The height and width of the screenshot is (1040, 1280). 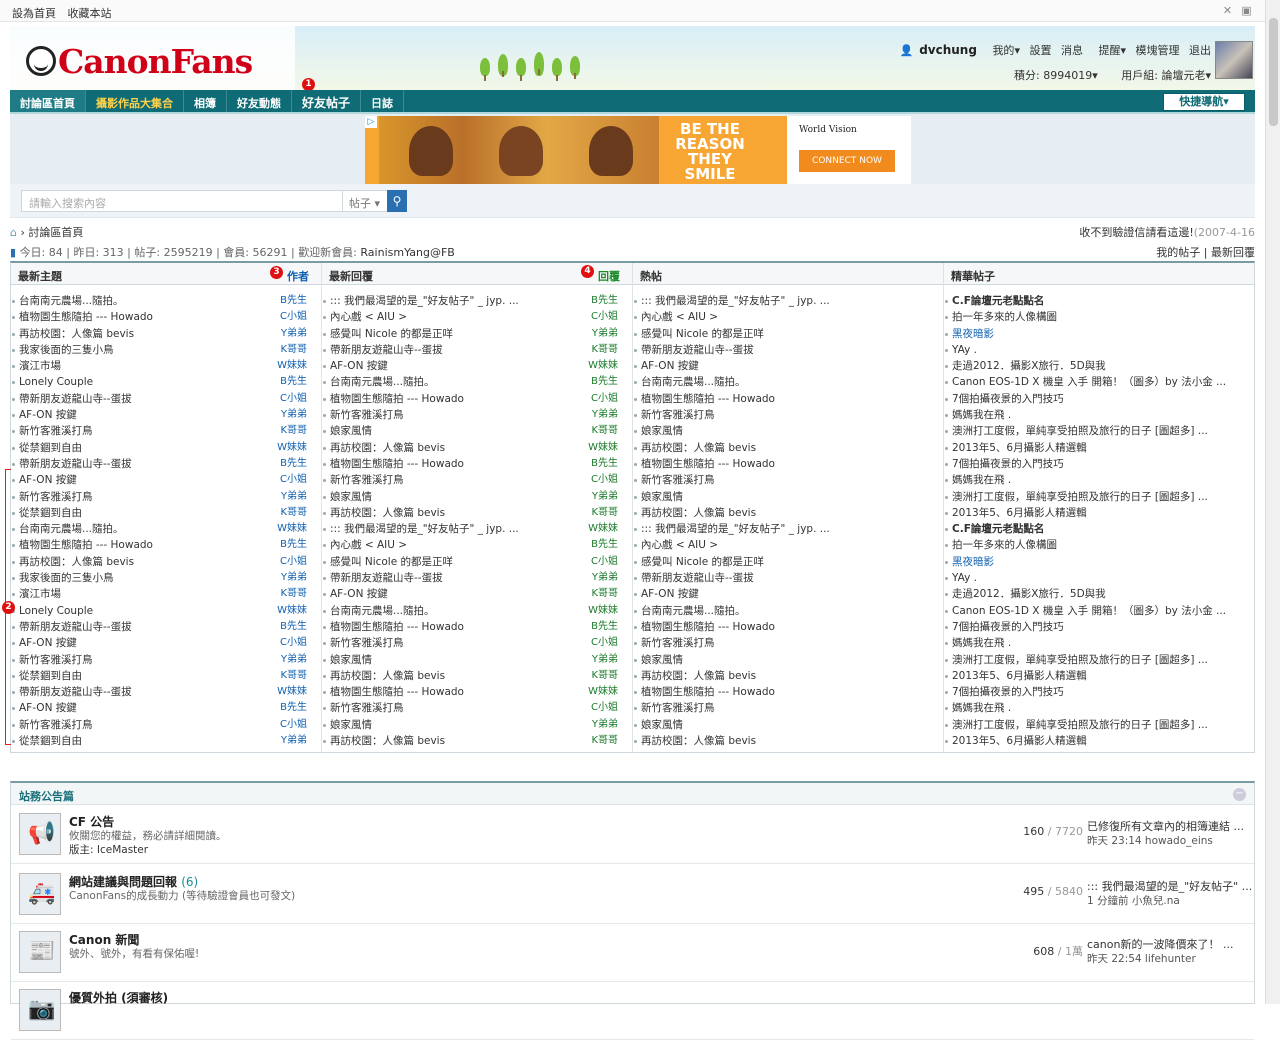 I want to click on user-group-menu: 用戶組: 論壇元老▾, so click(x=1161, y=75).